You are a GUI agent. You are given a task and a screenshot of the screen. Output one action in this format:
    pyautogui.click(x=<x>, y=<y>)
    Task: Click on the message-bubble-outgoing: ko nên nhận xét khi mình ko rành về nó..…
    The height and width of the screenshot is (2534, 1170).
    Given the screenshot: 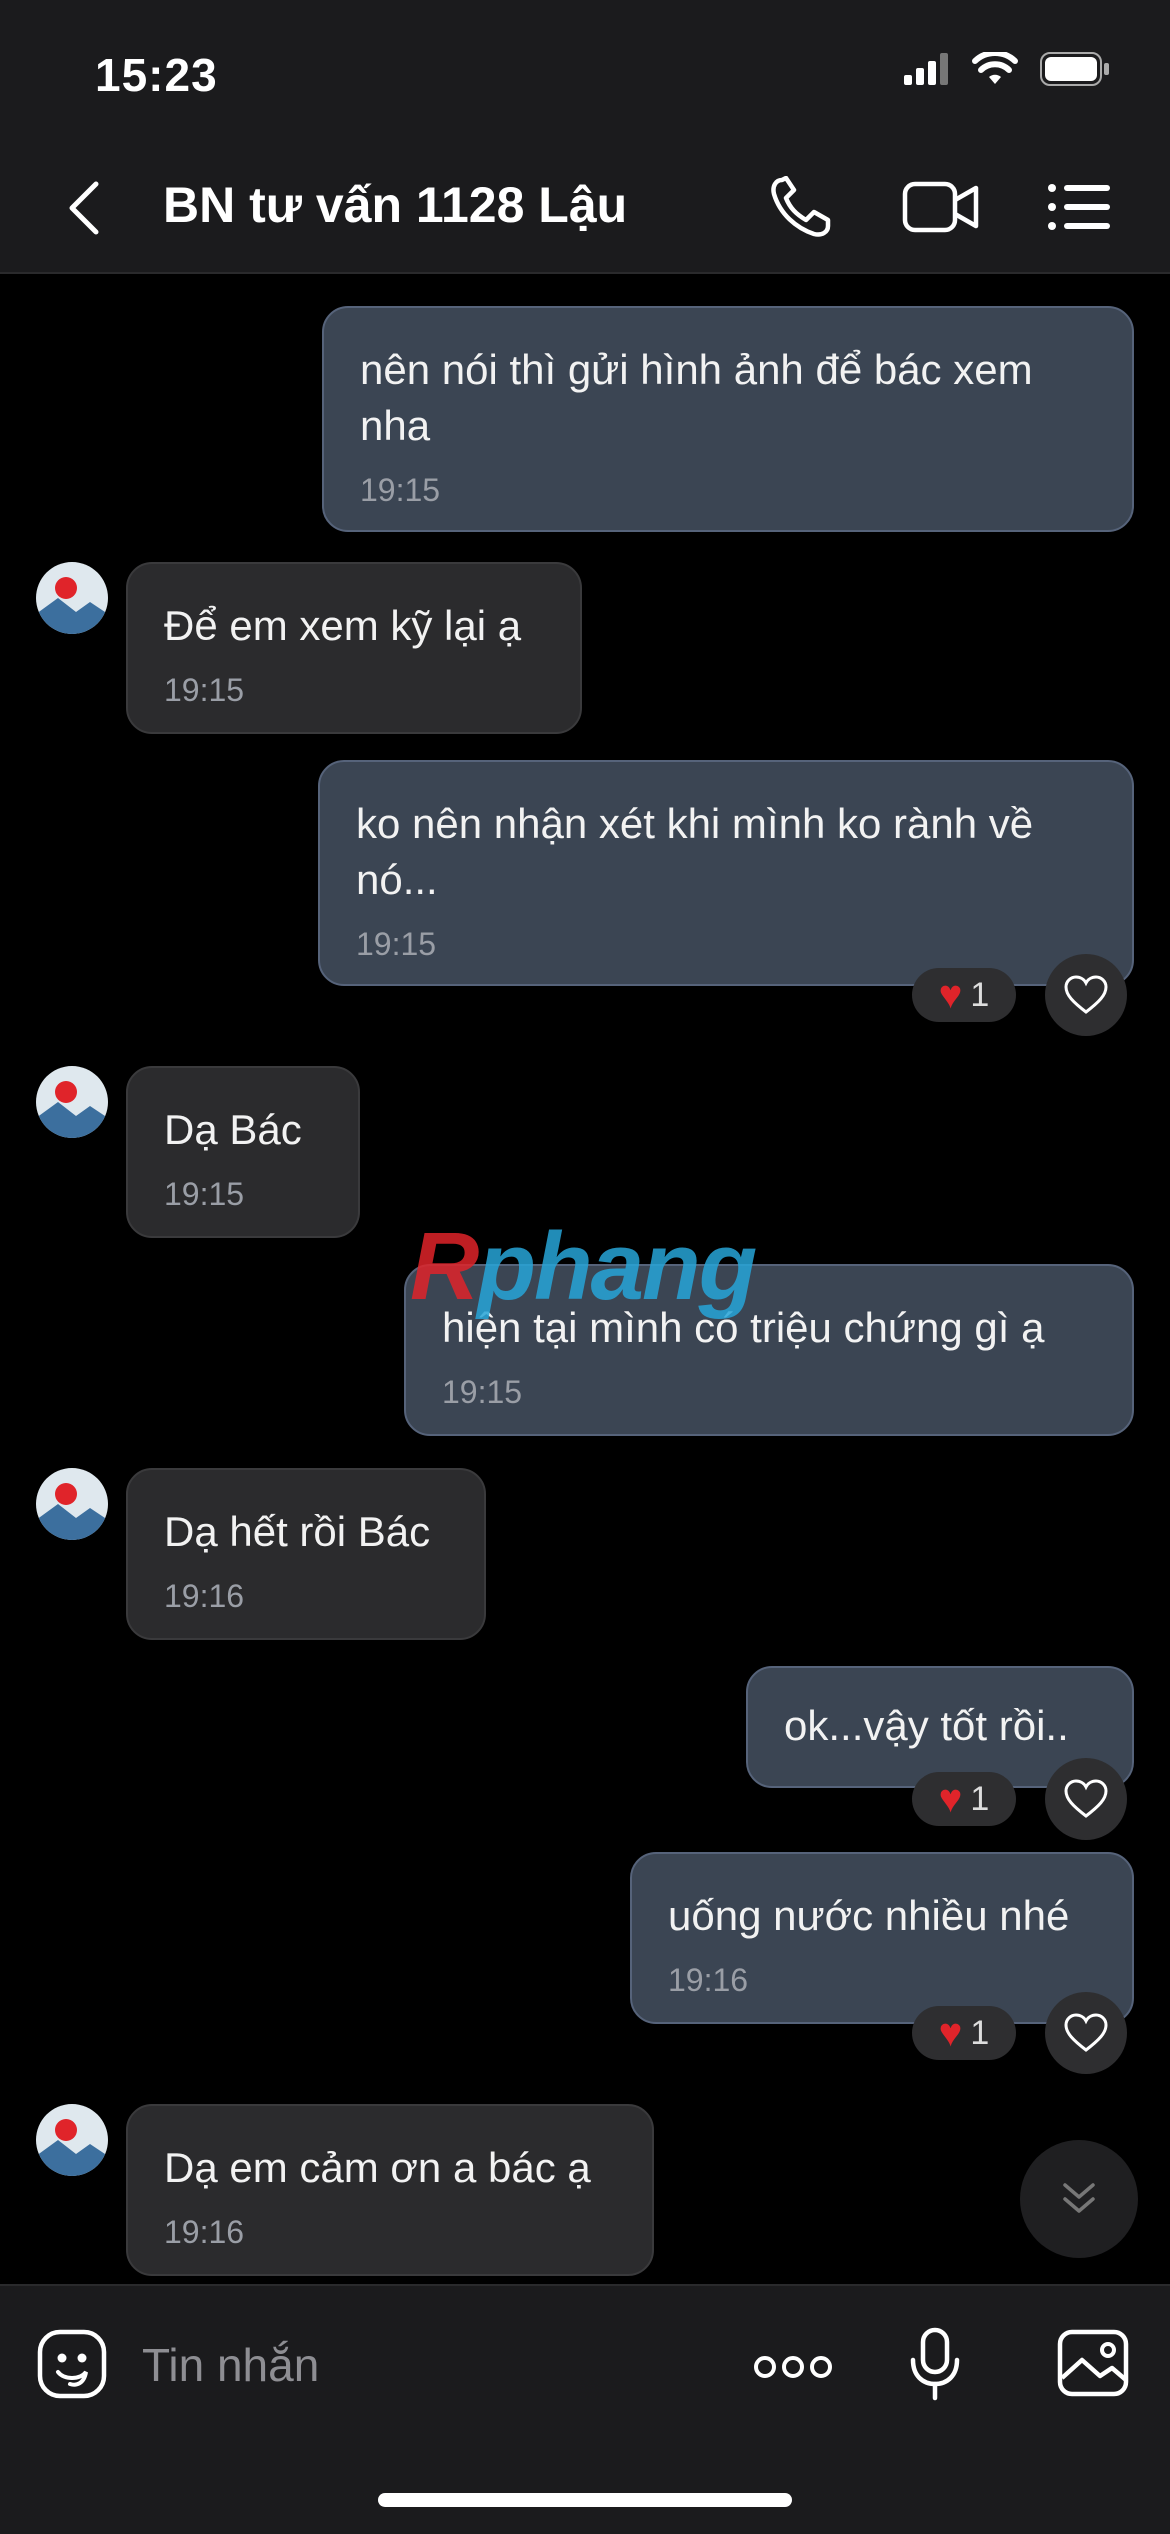 What is the action you would take?
    pyautogui.click(x=726, y=873)
    